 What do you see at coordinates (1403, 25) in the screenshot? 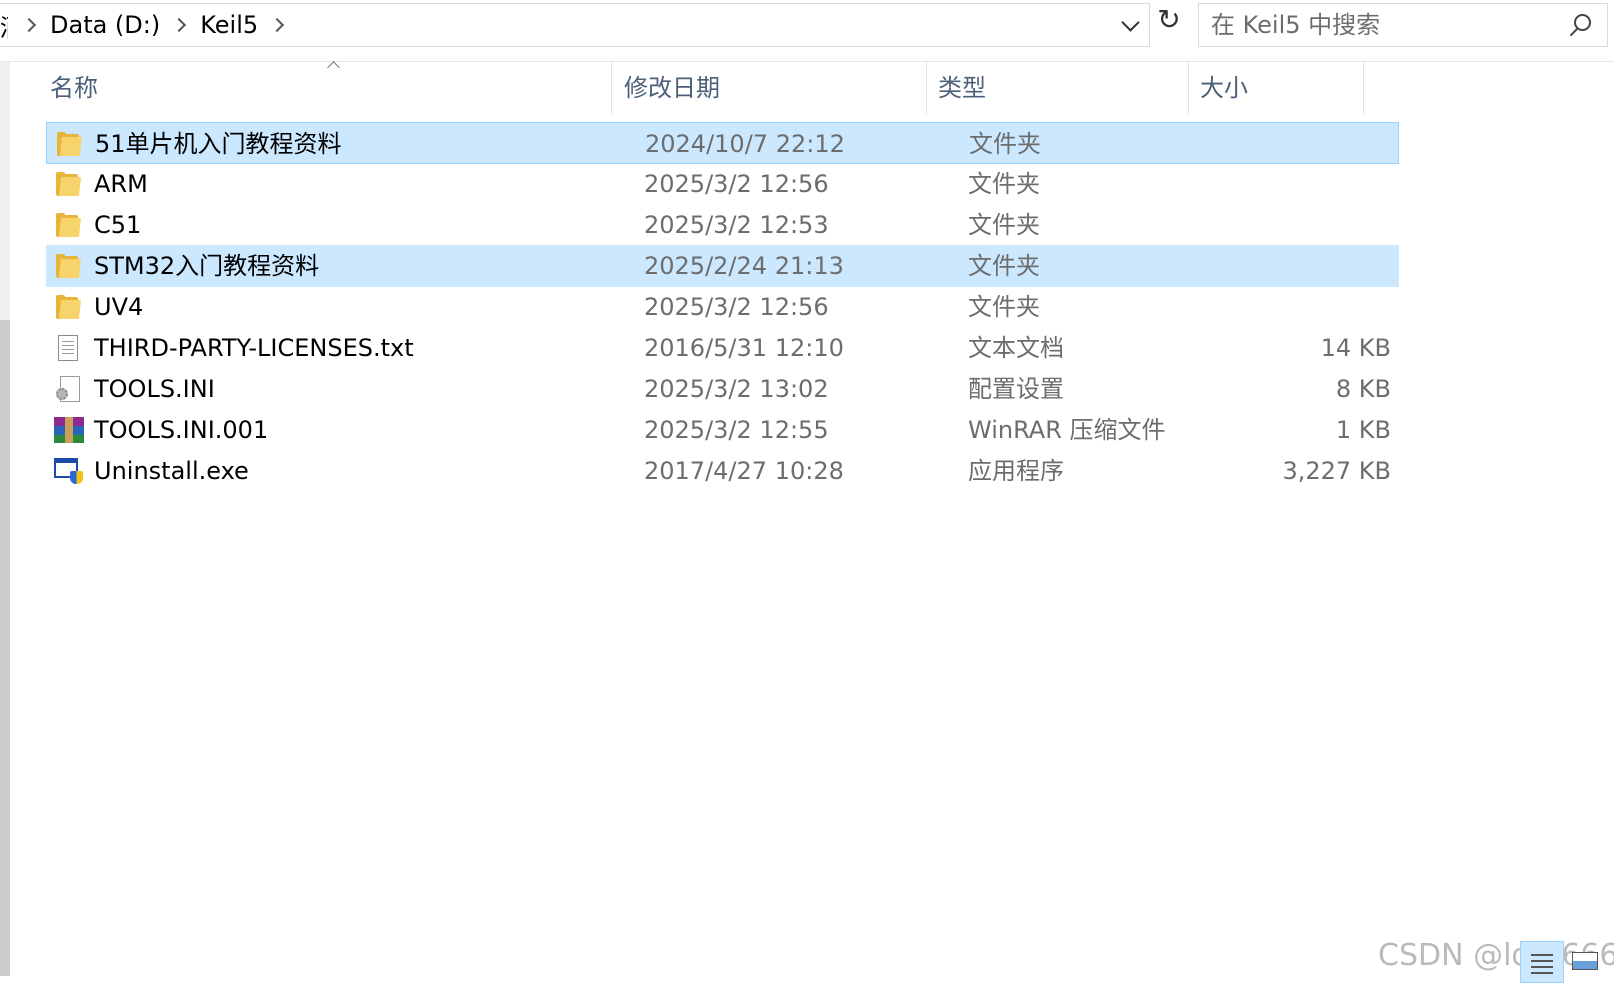
I see `search-box: 在 Keil5 中搜索` at bounding box center [1403, 25].